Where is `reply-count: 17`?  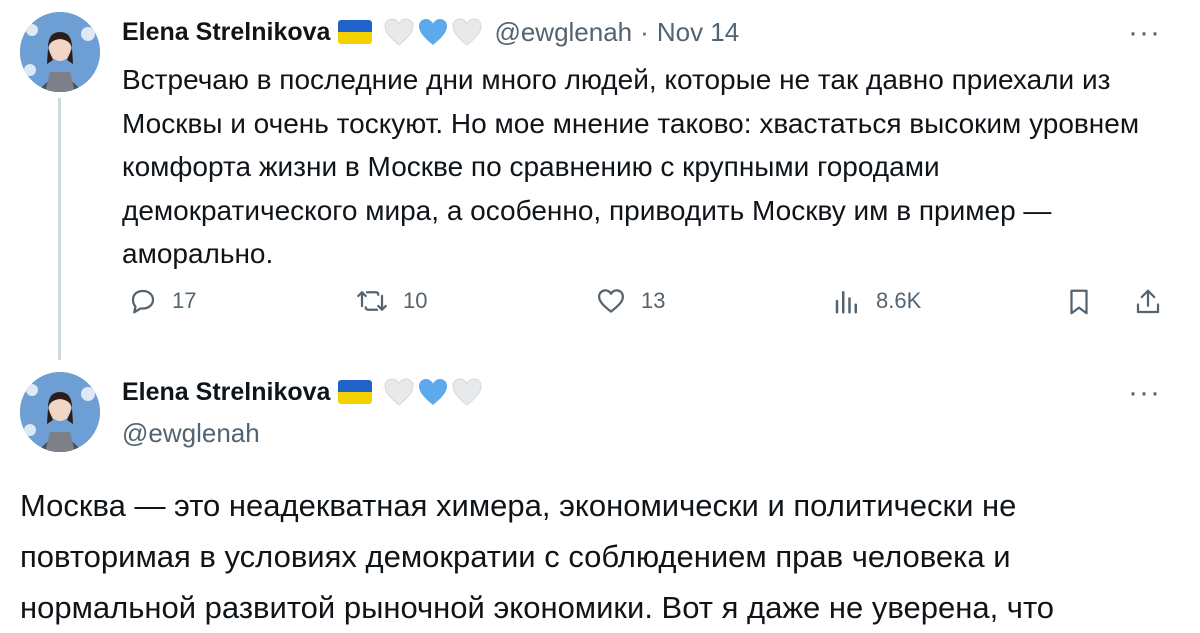 reply-count: 17 is located at coordinates (184, 300).